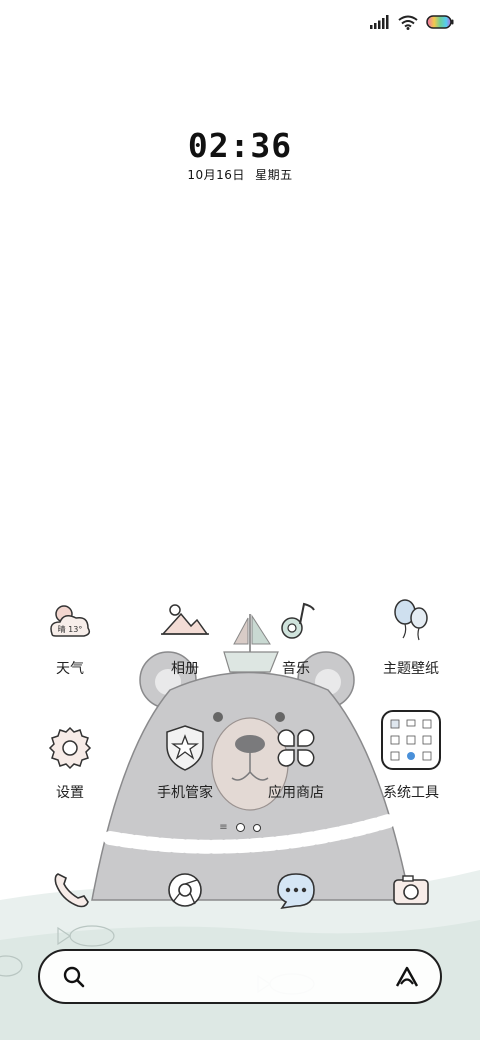  Describe the element at coordinates (411, 669) in the screenshot. I see `app-label-themes: 主题壁纸` at that location.